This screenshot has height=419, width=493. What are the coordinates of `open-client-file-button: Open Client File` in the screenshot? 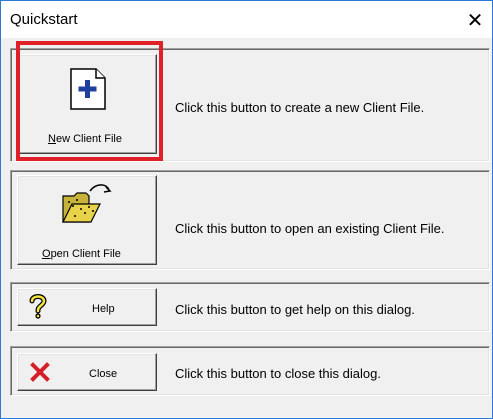 It's located at (87, 220).